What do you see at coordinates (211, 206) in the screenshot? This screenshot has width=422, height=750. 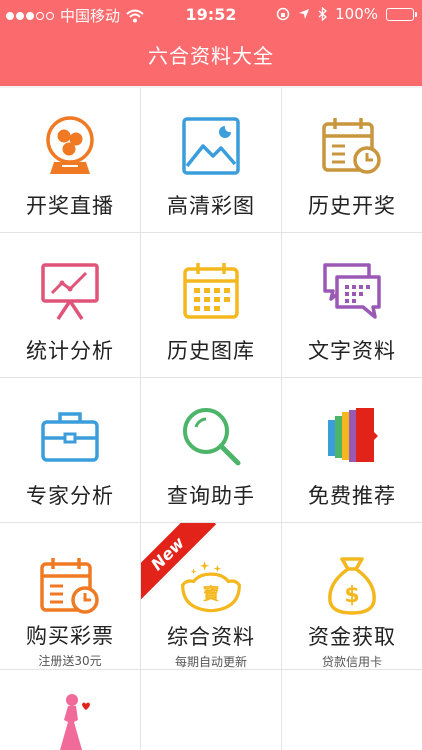 I see `grid-item-label: 高清彩图` at bounding box center [211, 206].